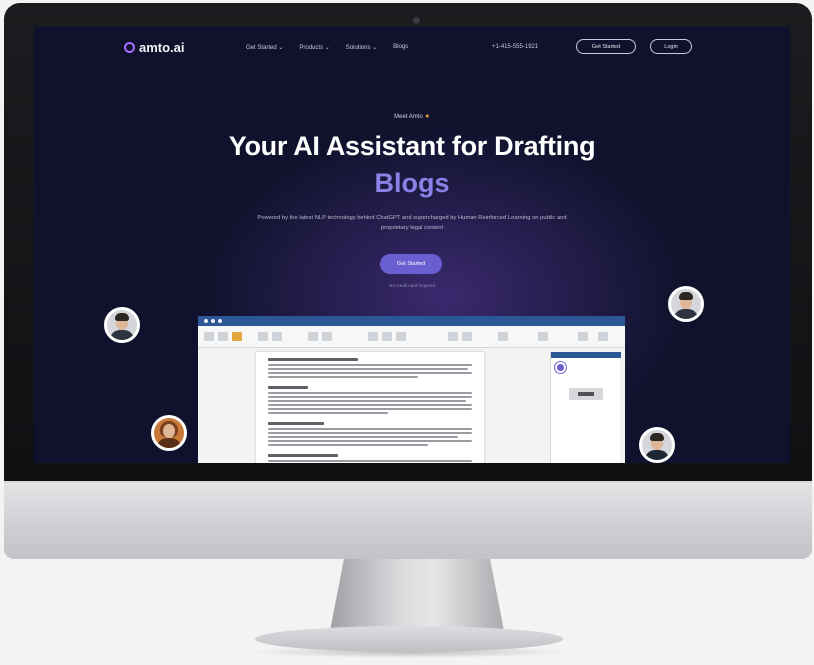 This screenshot has height=665, width=814. Describe the element at coordinates (585, 407) in the screenshot. I see `assistant-side-panel` at that location.